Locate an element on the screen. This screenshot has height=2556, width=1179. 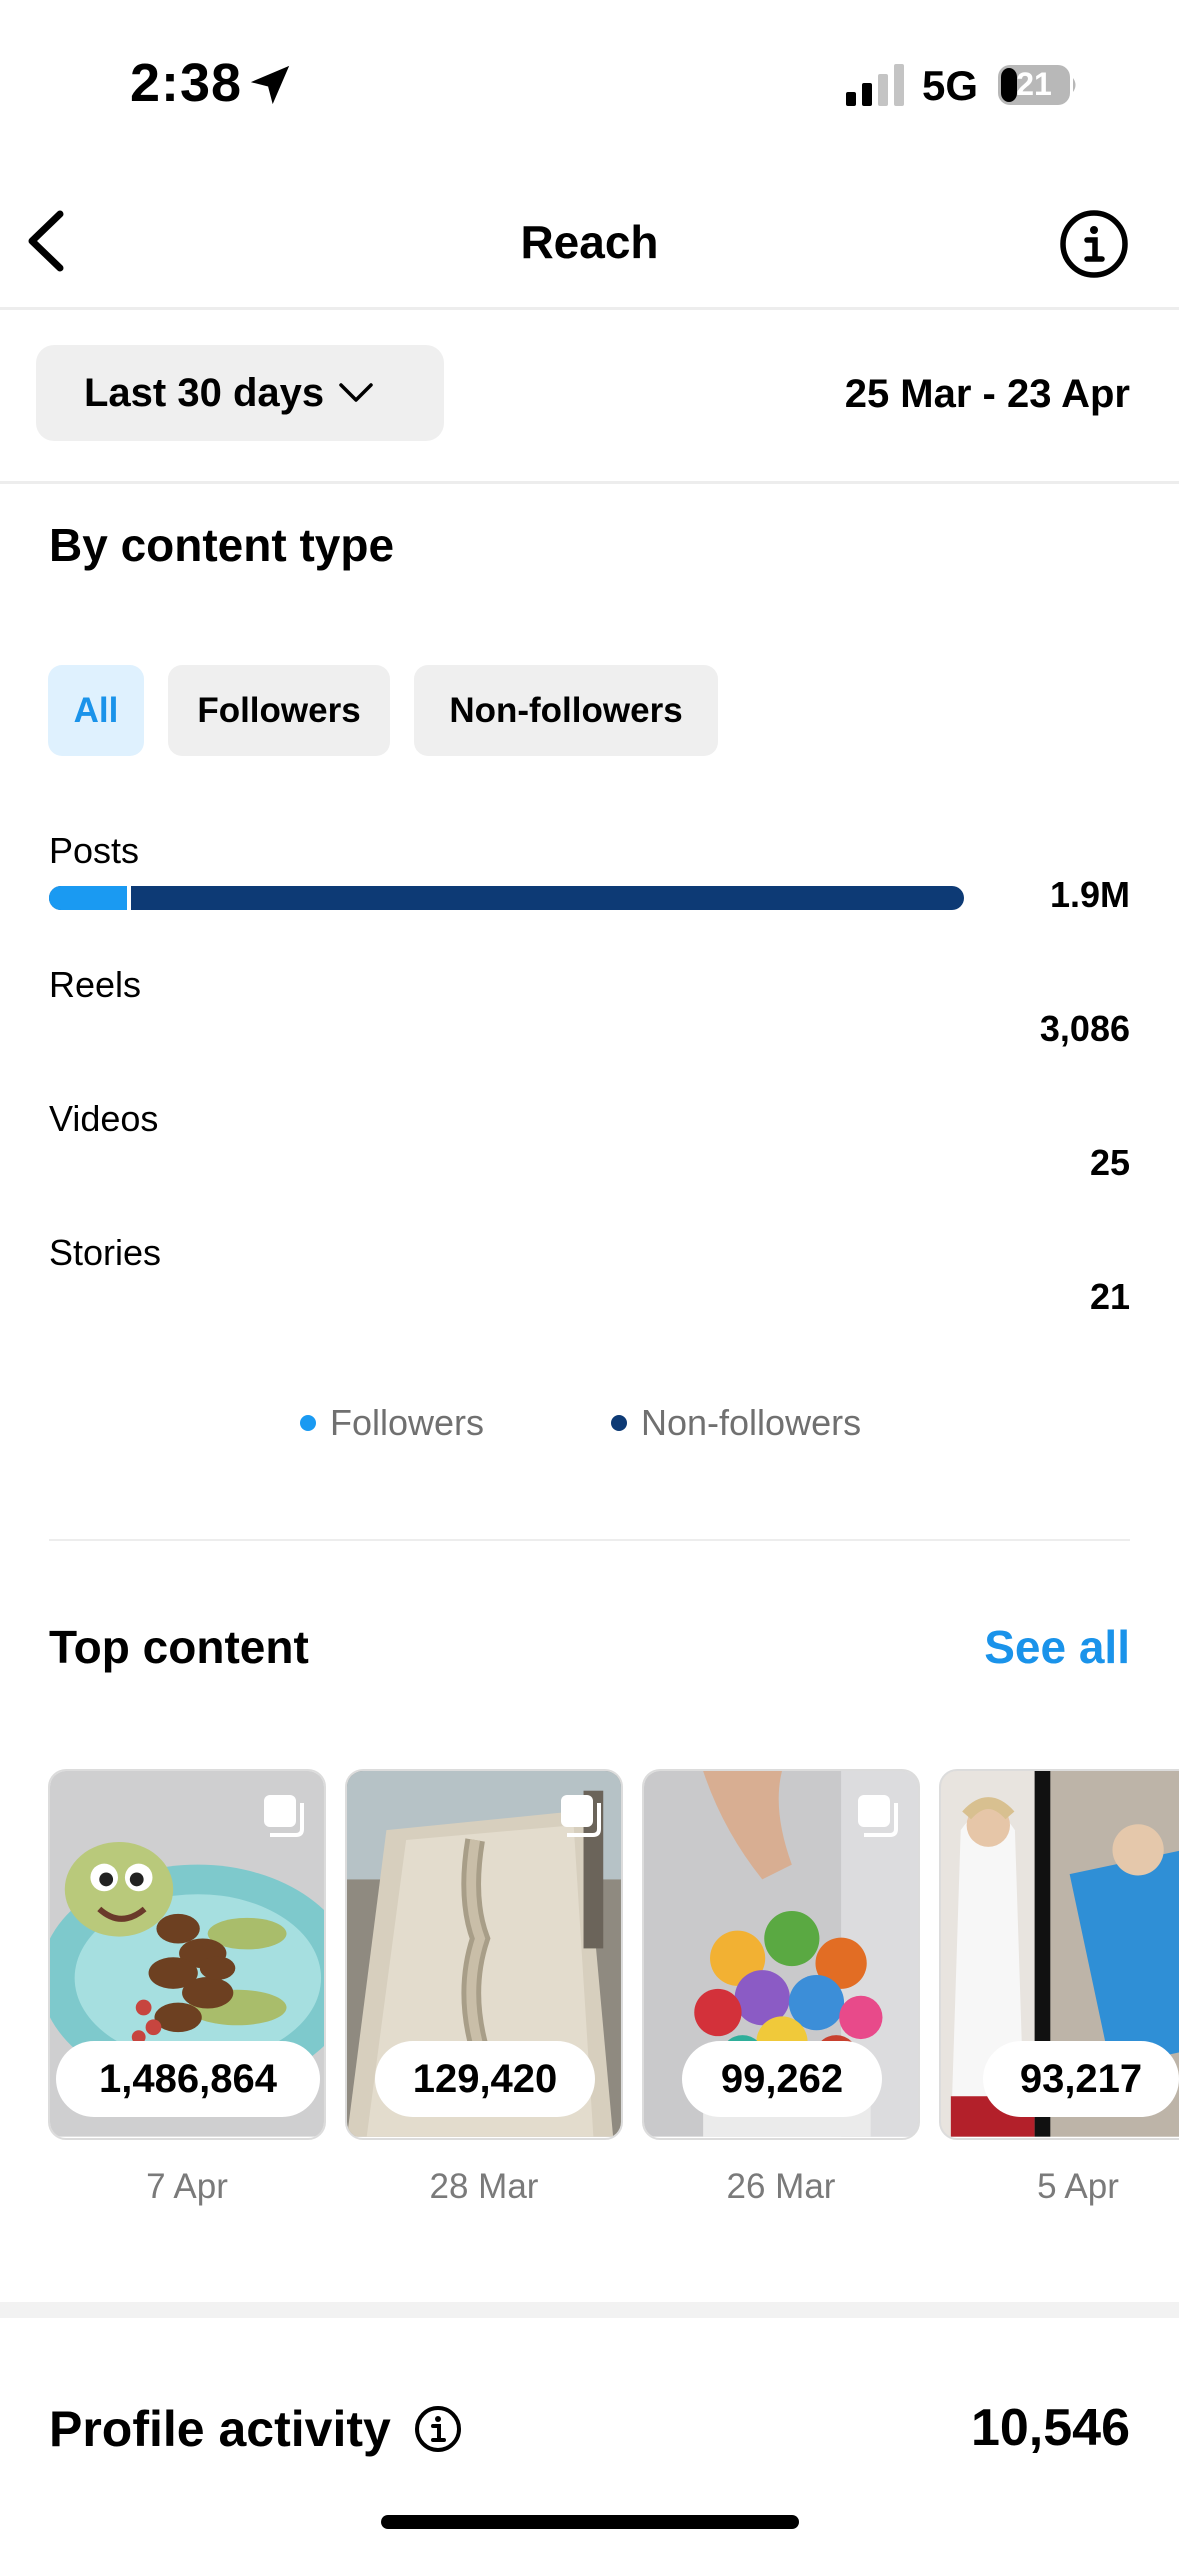
top-content-item-4: 93,217 is located at coordinates (1059, 1954).